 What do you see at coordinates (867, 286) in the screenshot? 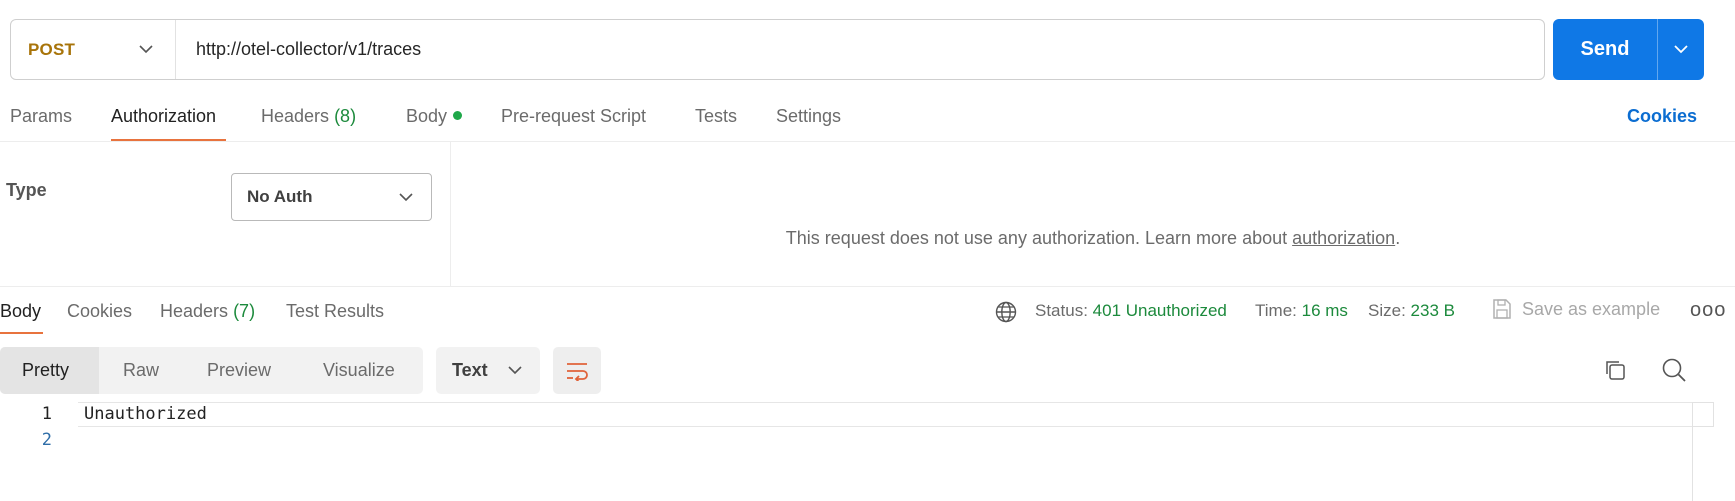
I see `pane-divider` at bounding box center [867, 286].